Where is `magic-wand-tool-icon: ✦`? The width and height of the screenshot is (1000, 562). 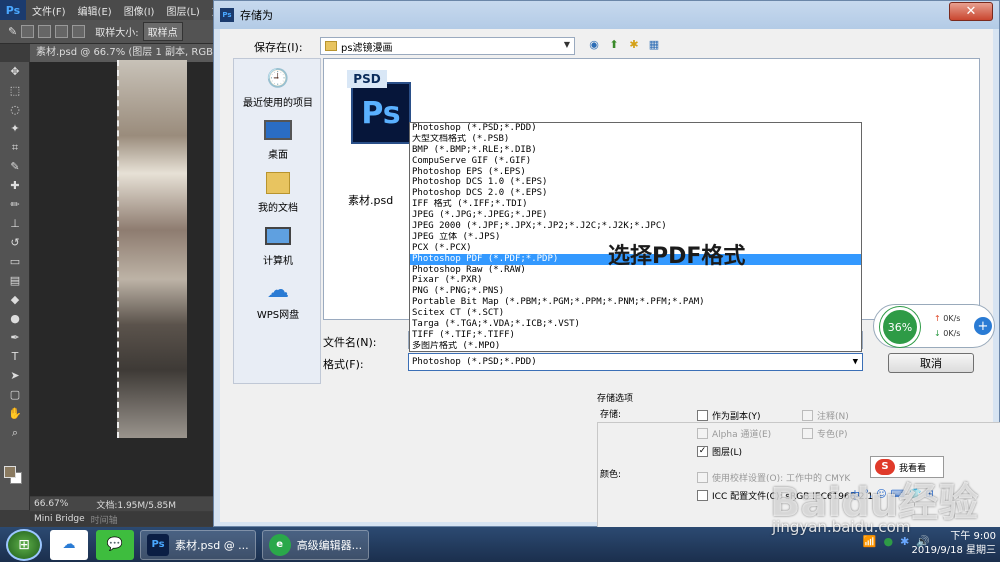
magic-wand-tool-icon: ✦ is located at coordinates (15, 128).